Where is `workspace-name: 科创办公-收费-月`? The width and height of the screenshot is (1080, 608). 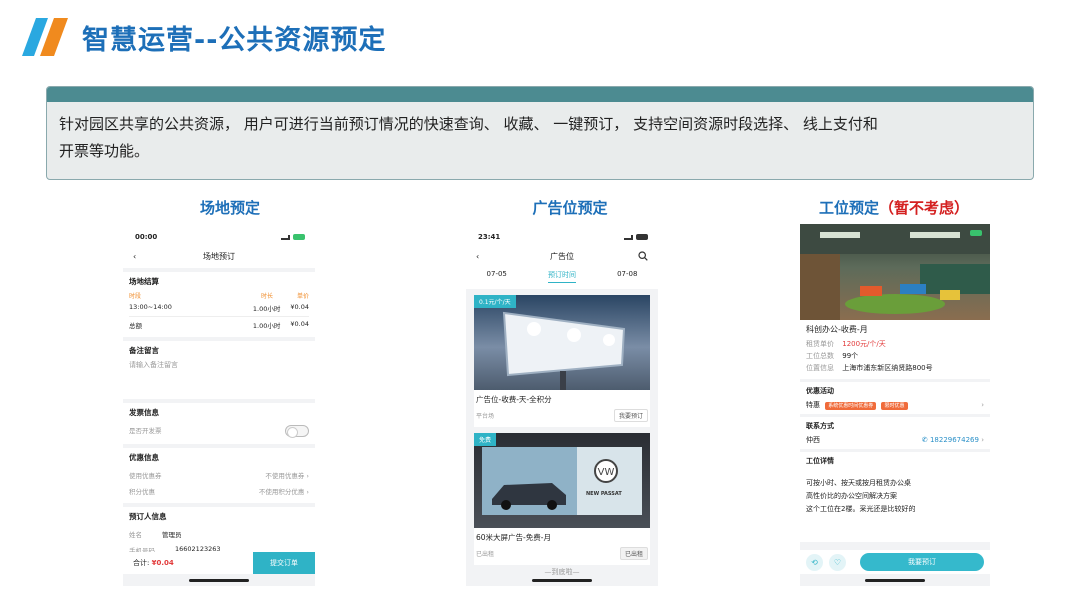 workspace-name: 科创办公-收费-月 is located at coordinates (837, 329).